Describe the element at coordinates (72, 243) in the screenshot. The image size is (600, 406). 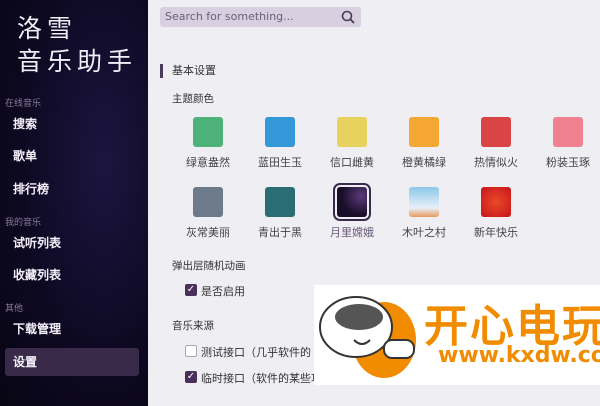
I see `sidebar-item-play-list: 试听列表` at that location.